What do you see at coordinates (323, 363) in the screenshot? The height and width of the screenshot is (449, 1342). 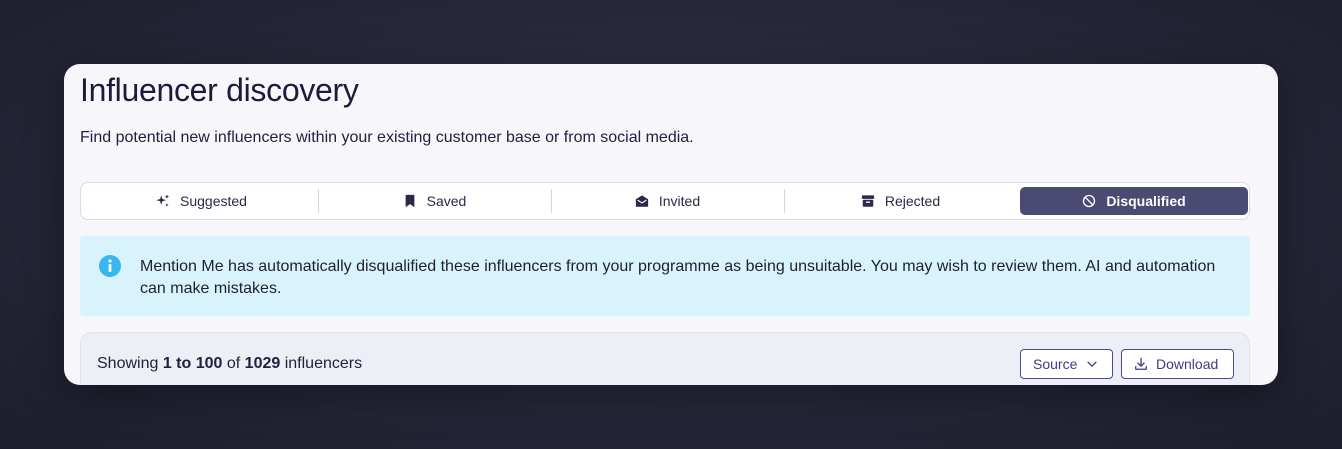 I see `showing-suffix: influencers` at bounding box center [323, 363].